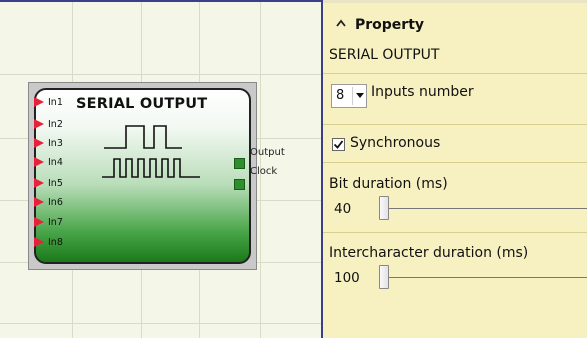 This screenshot has width=587, height=338. What do you see at coordinates (239, 184) in the screenshot?
I see `output-port-clock` at bounding box center [239, 184].